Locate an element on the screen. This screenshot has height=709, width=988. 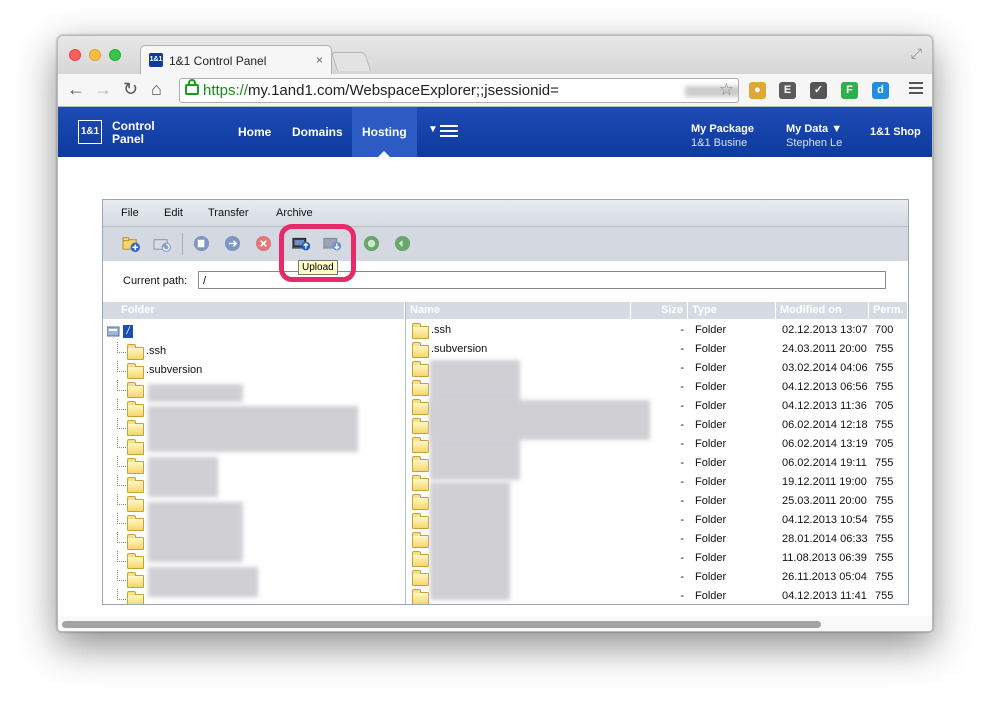
window-close-button is located at coordinates (75, 55).